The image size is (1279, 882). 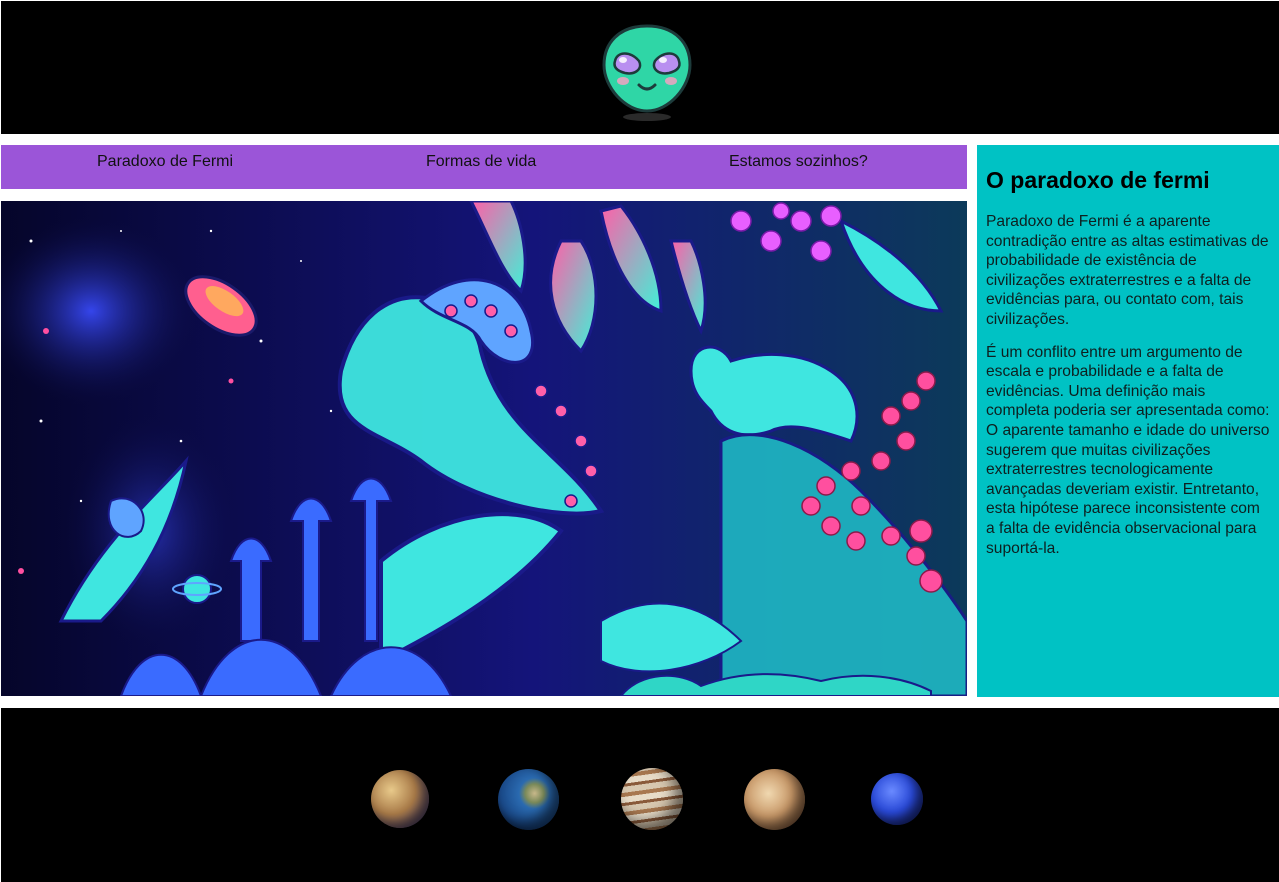 I want to click on panel-title: O paradoxo de fermi, so click(x=1098, y=180).